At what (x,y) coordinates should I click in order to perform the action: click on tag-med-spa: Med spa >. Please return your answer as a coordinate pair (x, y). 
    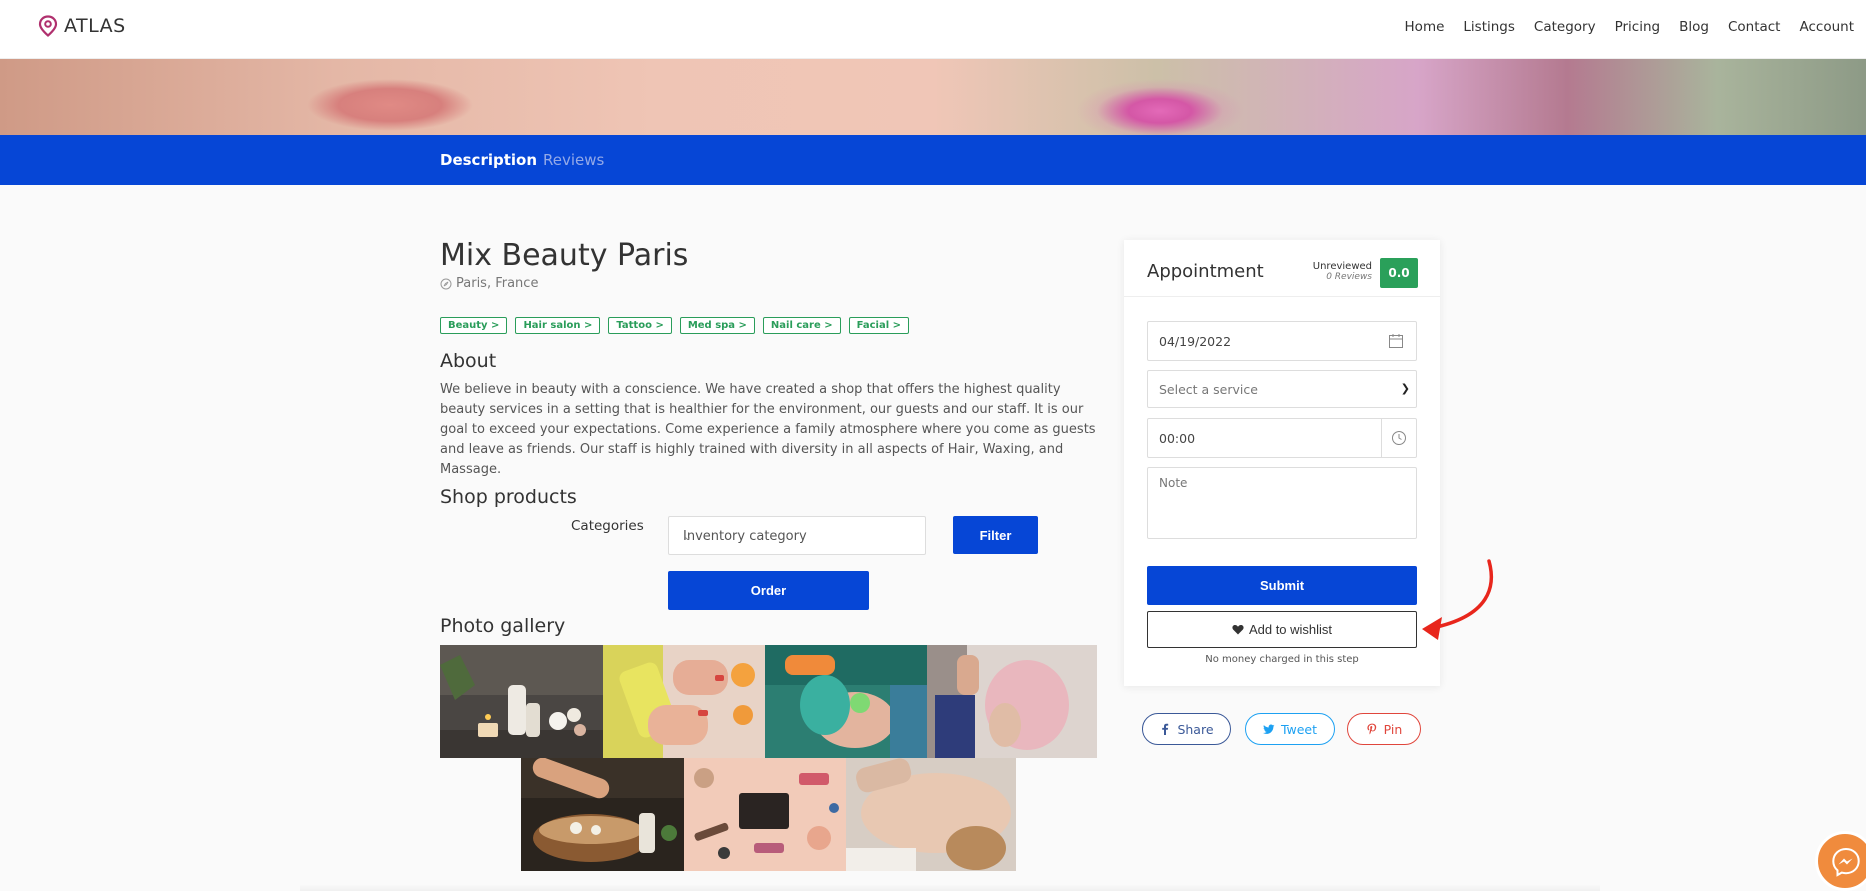
    Looking at the image, I should click on (717, 325).